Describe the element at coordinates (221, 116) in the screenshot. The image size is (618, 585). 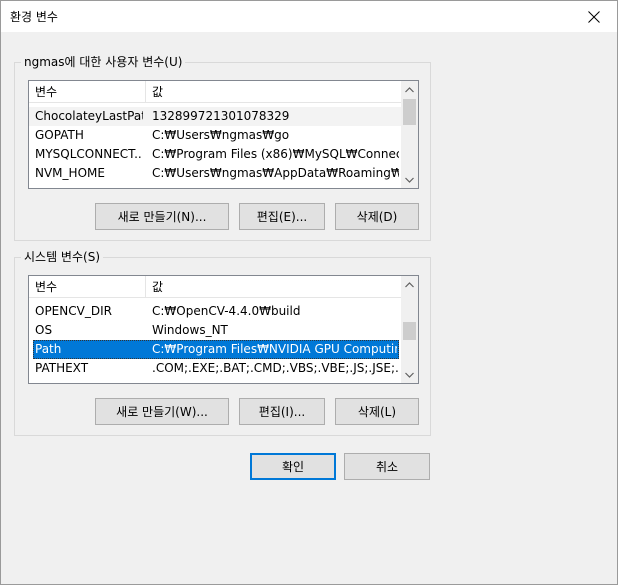
I see `variable-value: 132899721301078329` at that location.